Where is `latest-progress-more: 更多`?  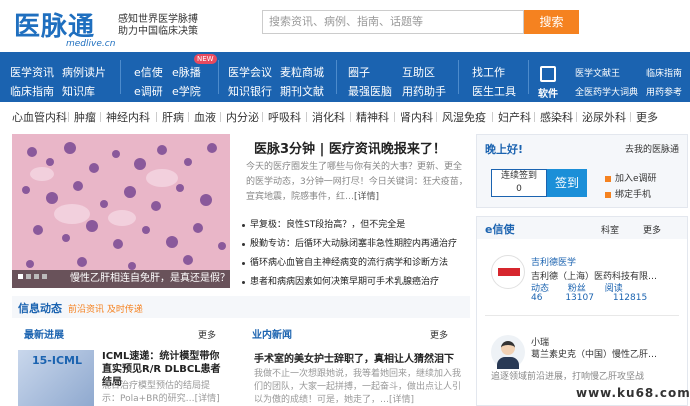 latest-progress-more: 更多 is located at coordinates (207, 334).